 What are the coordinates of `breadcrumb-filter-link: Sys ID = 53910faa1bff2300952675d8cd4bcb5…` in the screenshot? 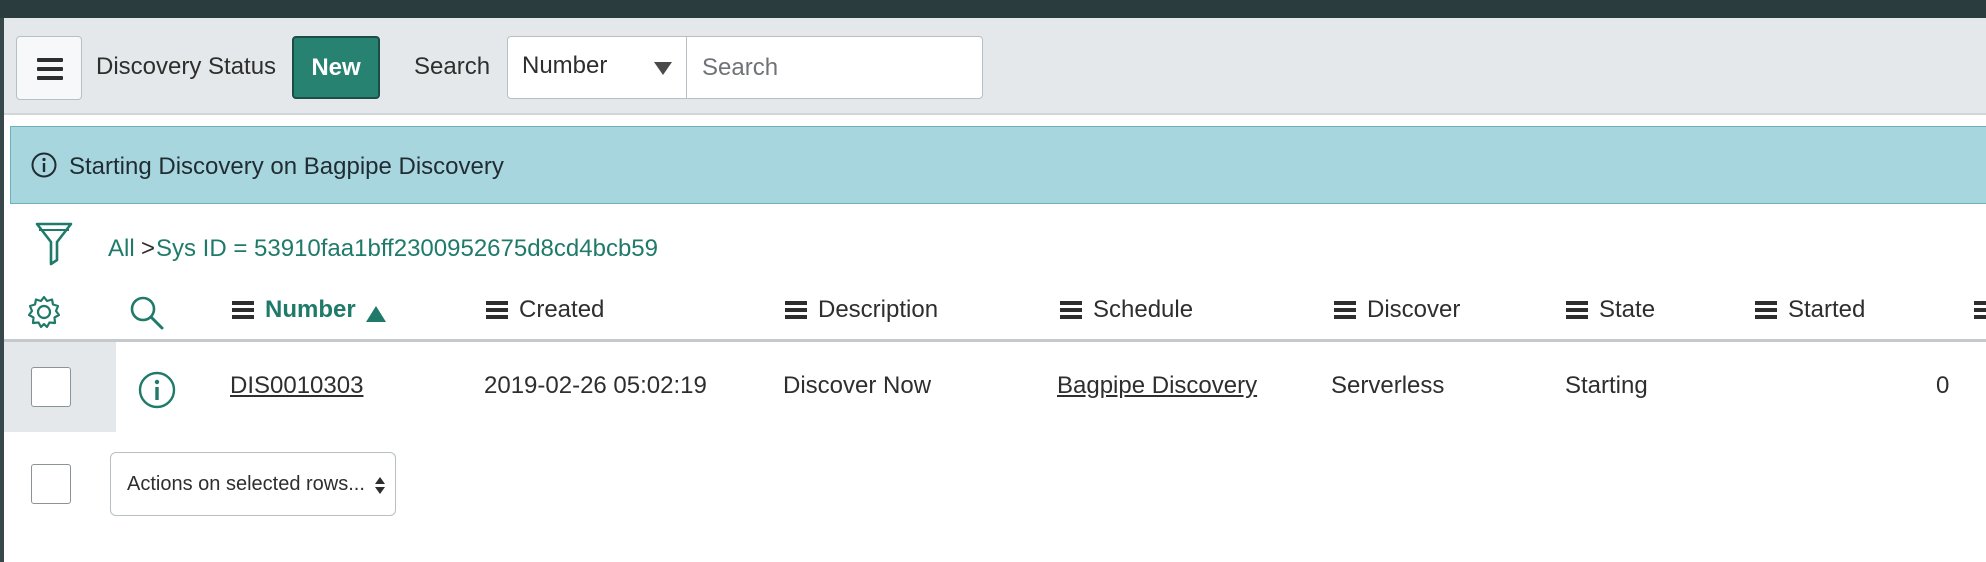 It's located at (407, 249).